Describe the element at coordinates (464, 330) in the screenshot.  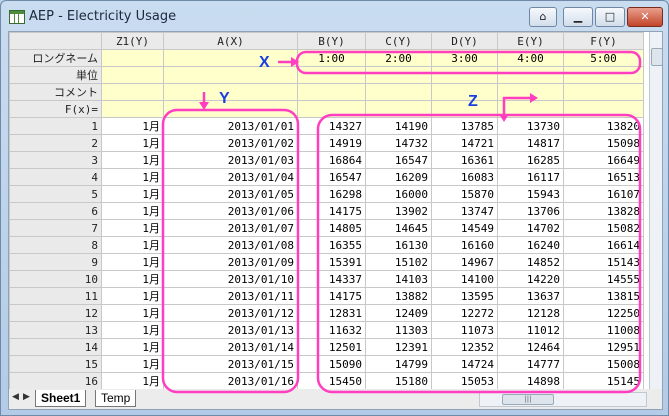
I see `data-cell: 11073` at that location.